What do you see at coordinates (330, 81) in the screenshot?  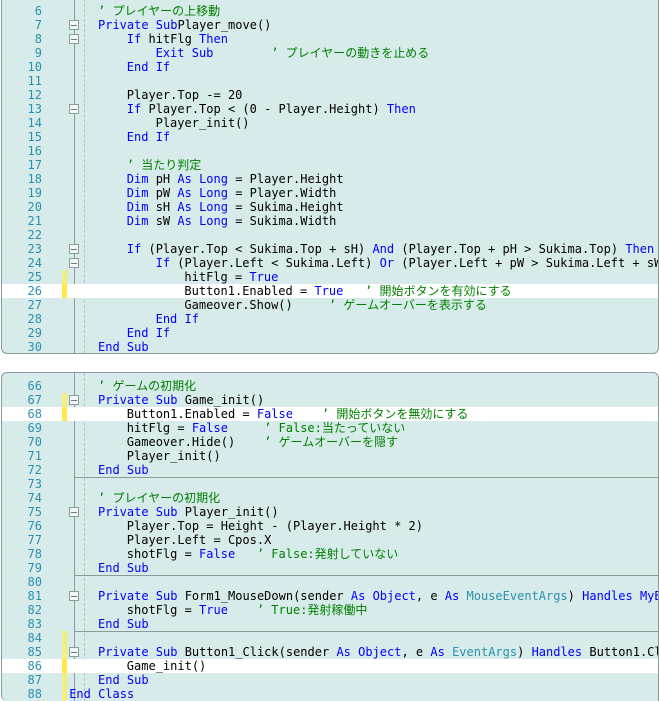 I see `code-line-11: 11` at bounding box center [330, 81].